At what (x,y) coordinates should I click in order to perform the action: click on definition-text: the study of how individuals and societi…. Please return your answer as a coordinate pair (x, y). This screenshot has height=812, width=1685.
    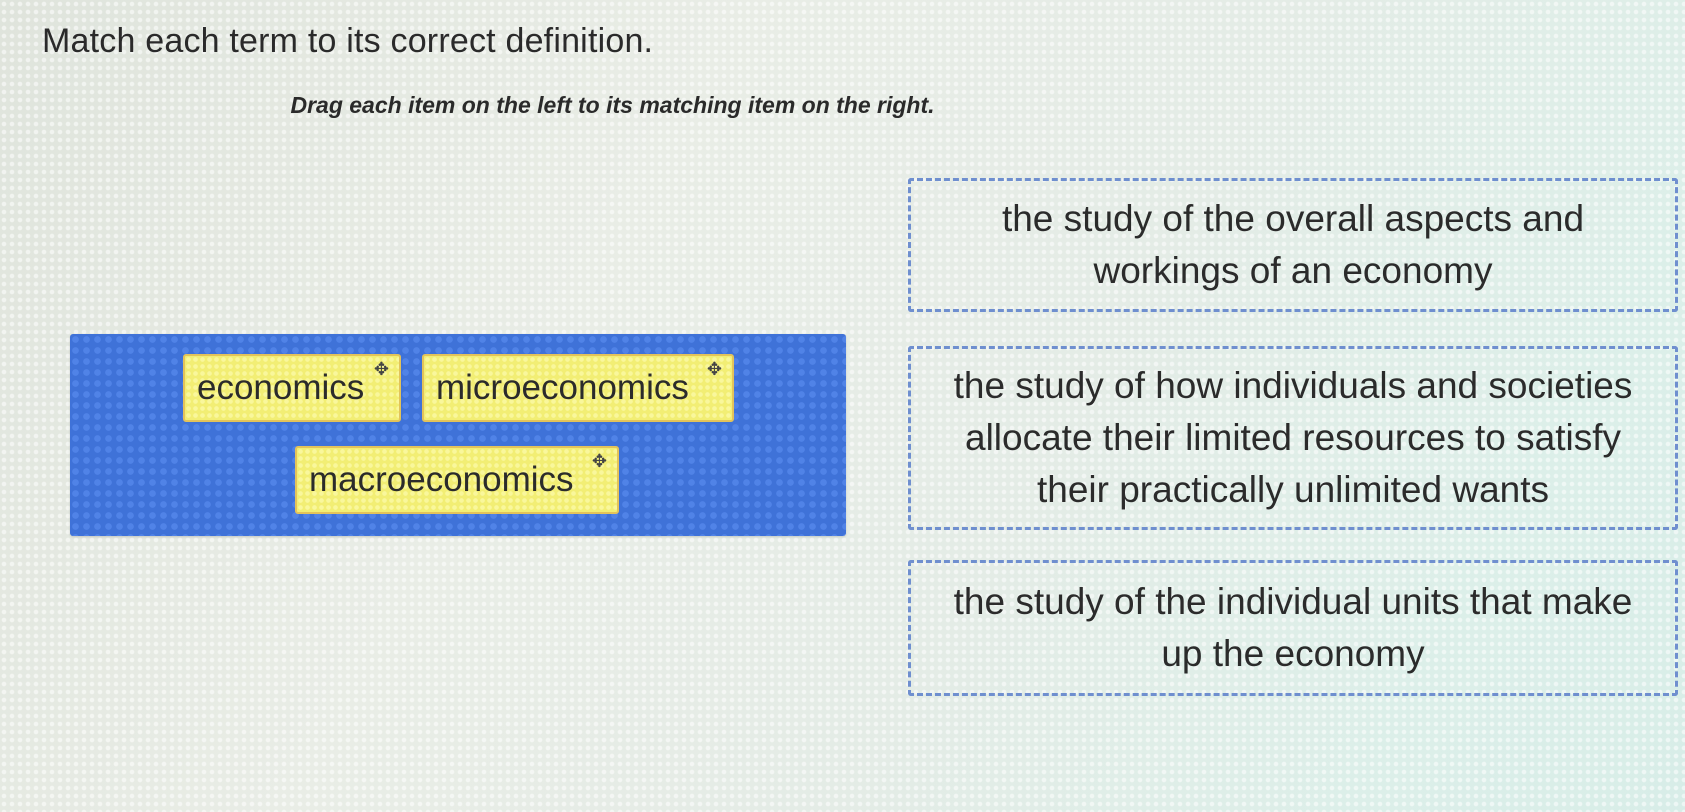
    Looking at the image, I should click on (1293, 437).